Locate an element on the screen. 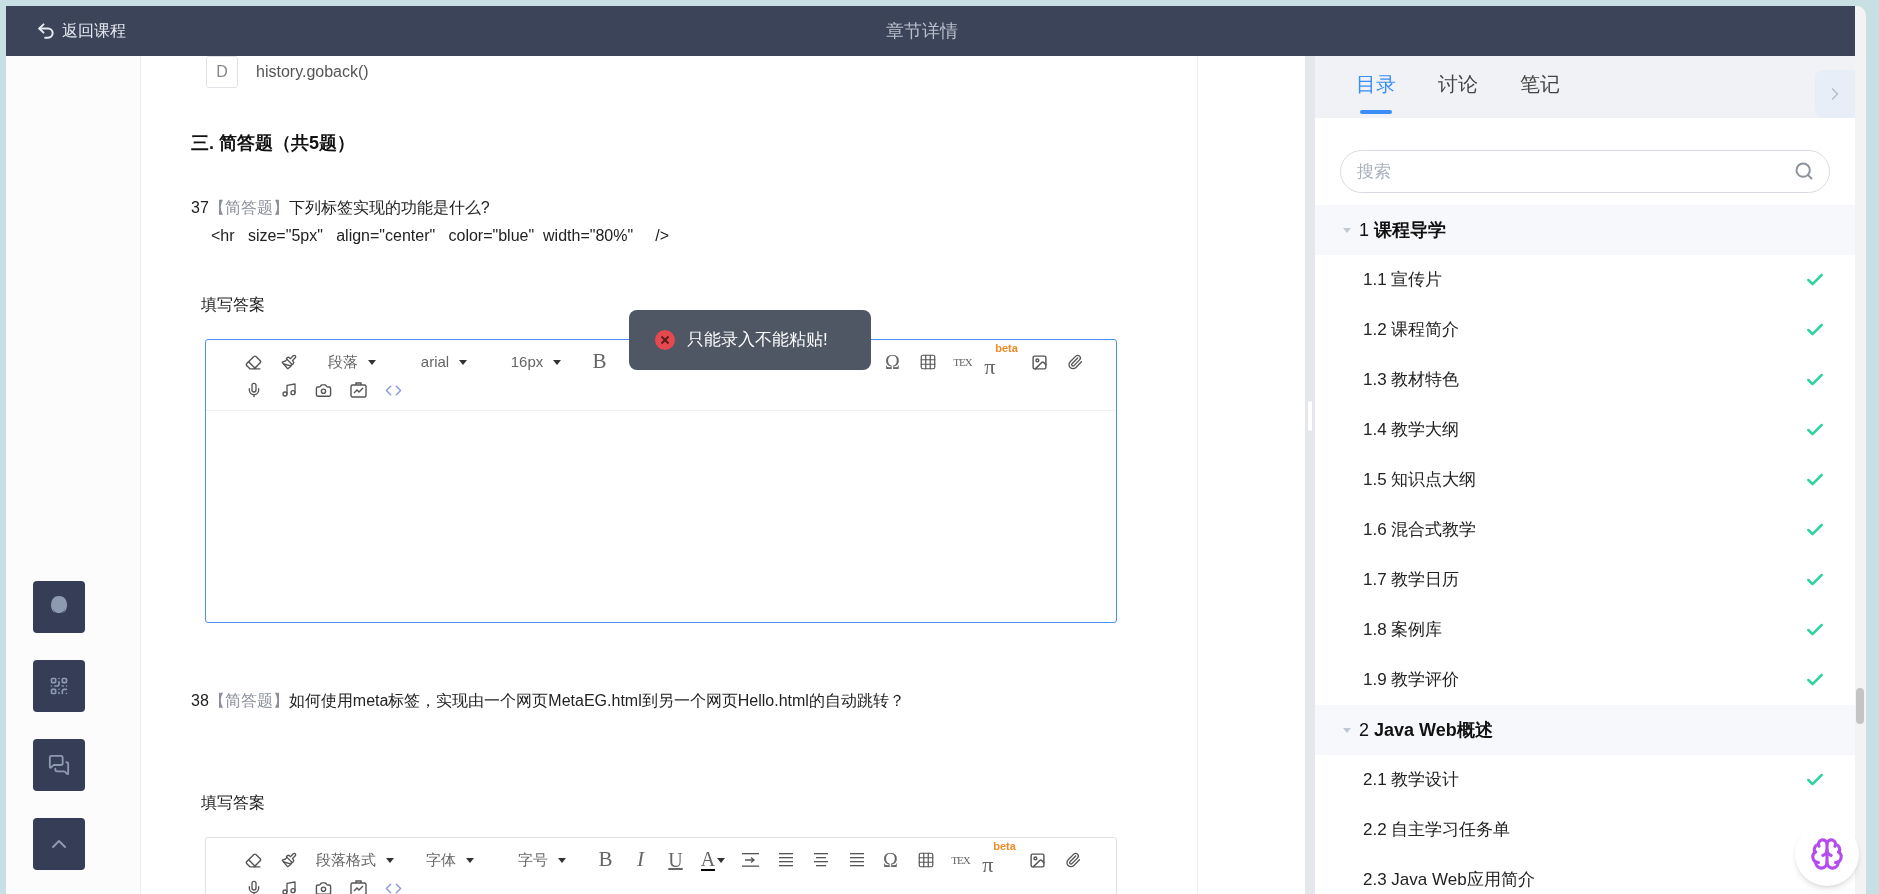  lesson-item: 1.6 混合式教学 is located at coordinates (1585, 530).